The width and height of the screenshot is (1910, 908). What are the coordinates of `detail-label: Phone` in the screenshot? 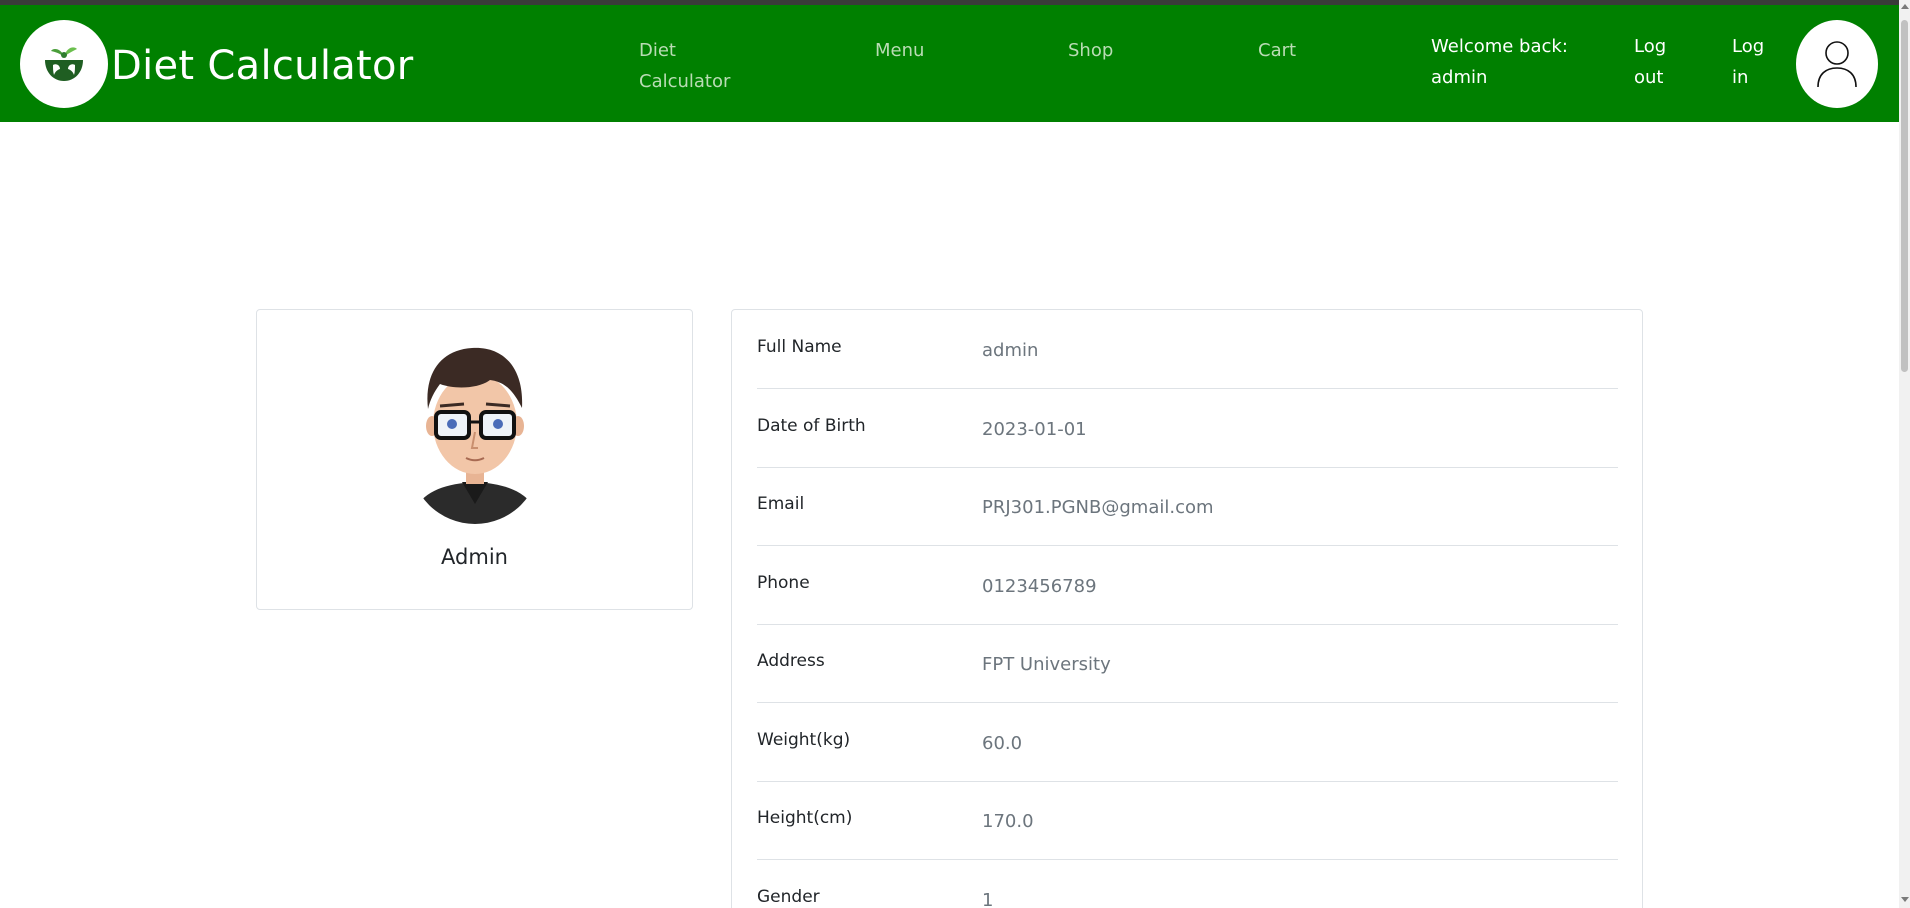 It's located at (783, 583).